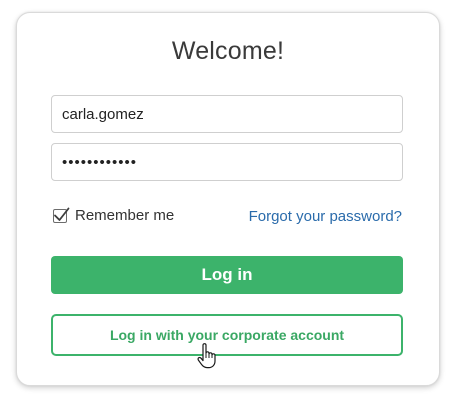 The width and height of the screenshot is (457, 407). I want to click on username-input, so click(227, 114).